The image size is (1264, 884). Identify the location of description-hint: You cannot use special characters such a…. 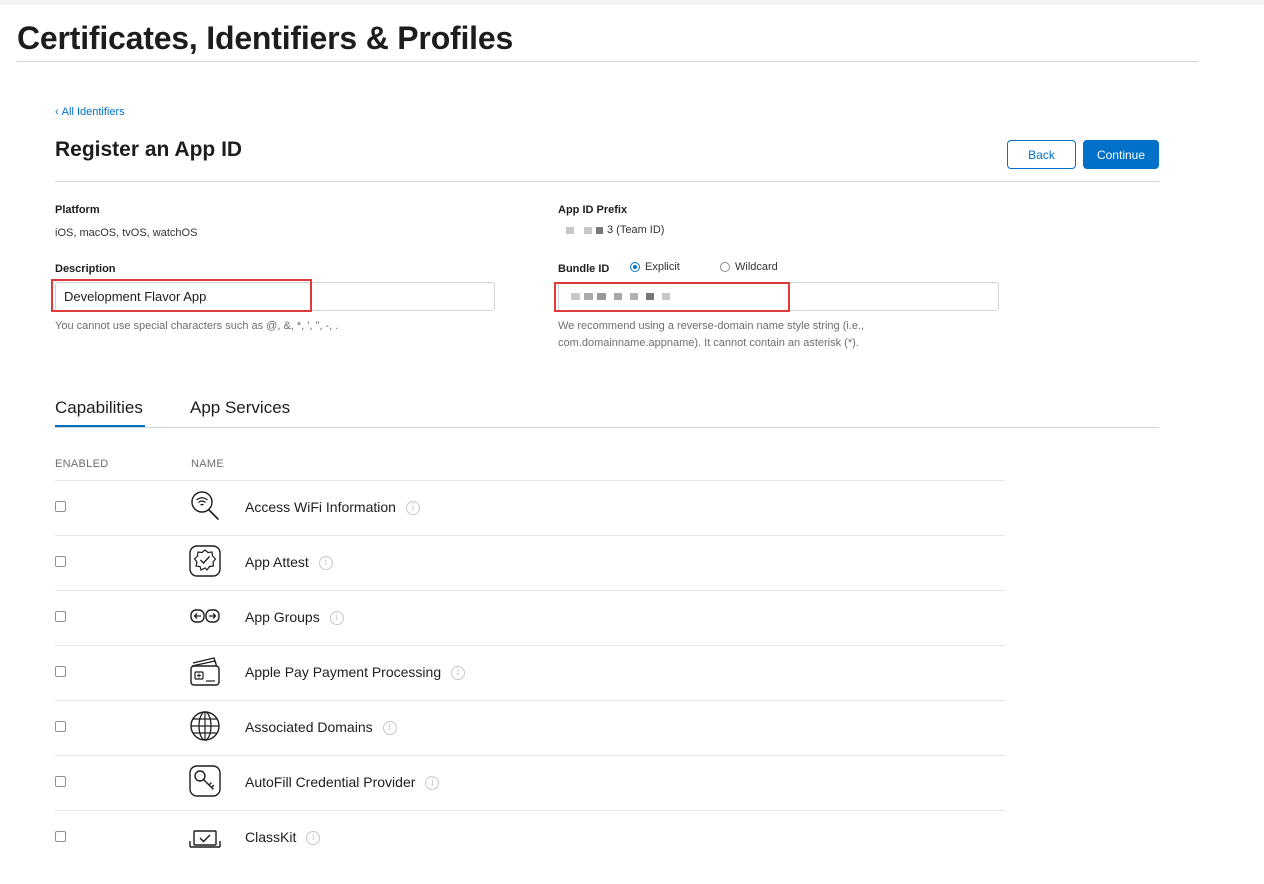
(197, 326).